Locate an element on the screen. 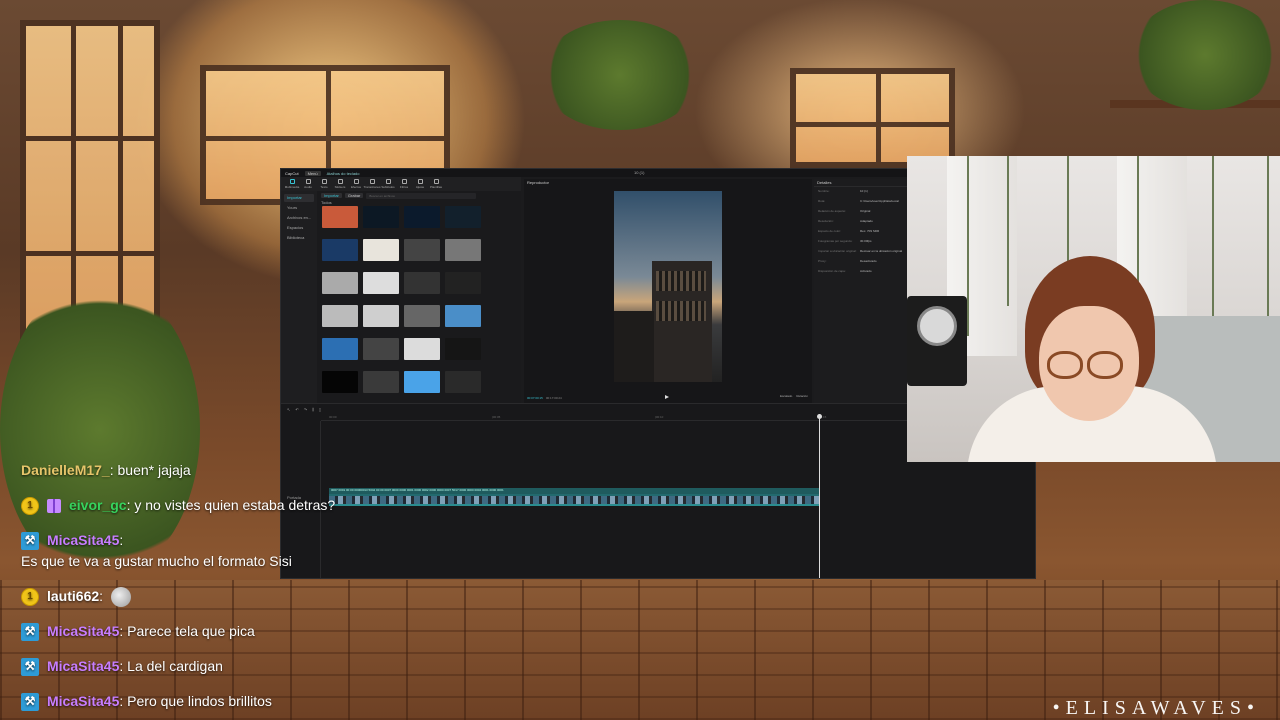 This screenshot has width=1280, height=720. chat-message: ⚒ MicaSita45: Parece tela que pica is located at coordinates (191, 631).